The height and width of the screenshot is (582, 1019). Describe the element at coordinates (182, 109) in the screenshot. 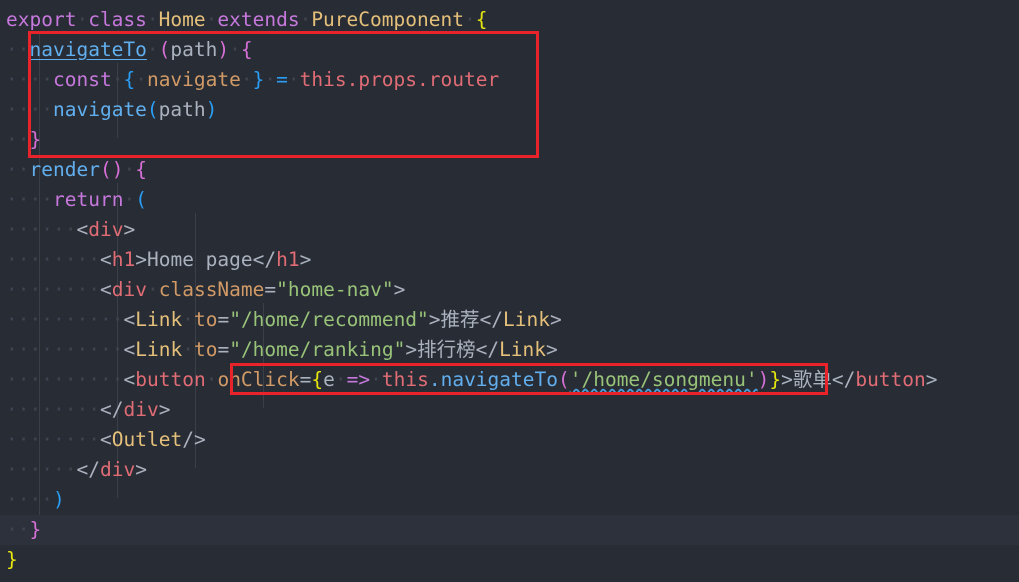

I see `token-arg-path: path` at that location.